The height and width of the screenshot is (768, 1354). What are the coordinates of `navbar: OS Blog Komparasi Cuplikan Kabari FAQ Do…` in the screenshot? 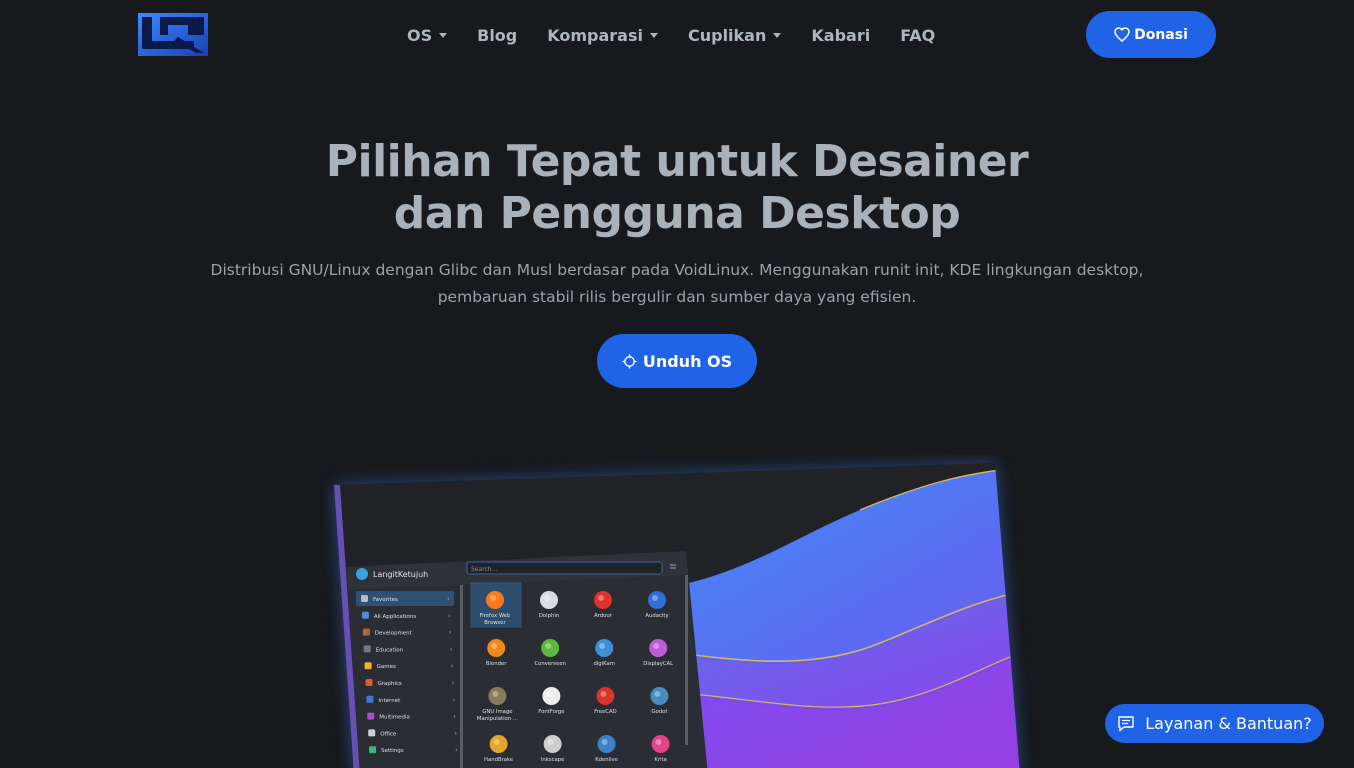 It's located at (677, 35).